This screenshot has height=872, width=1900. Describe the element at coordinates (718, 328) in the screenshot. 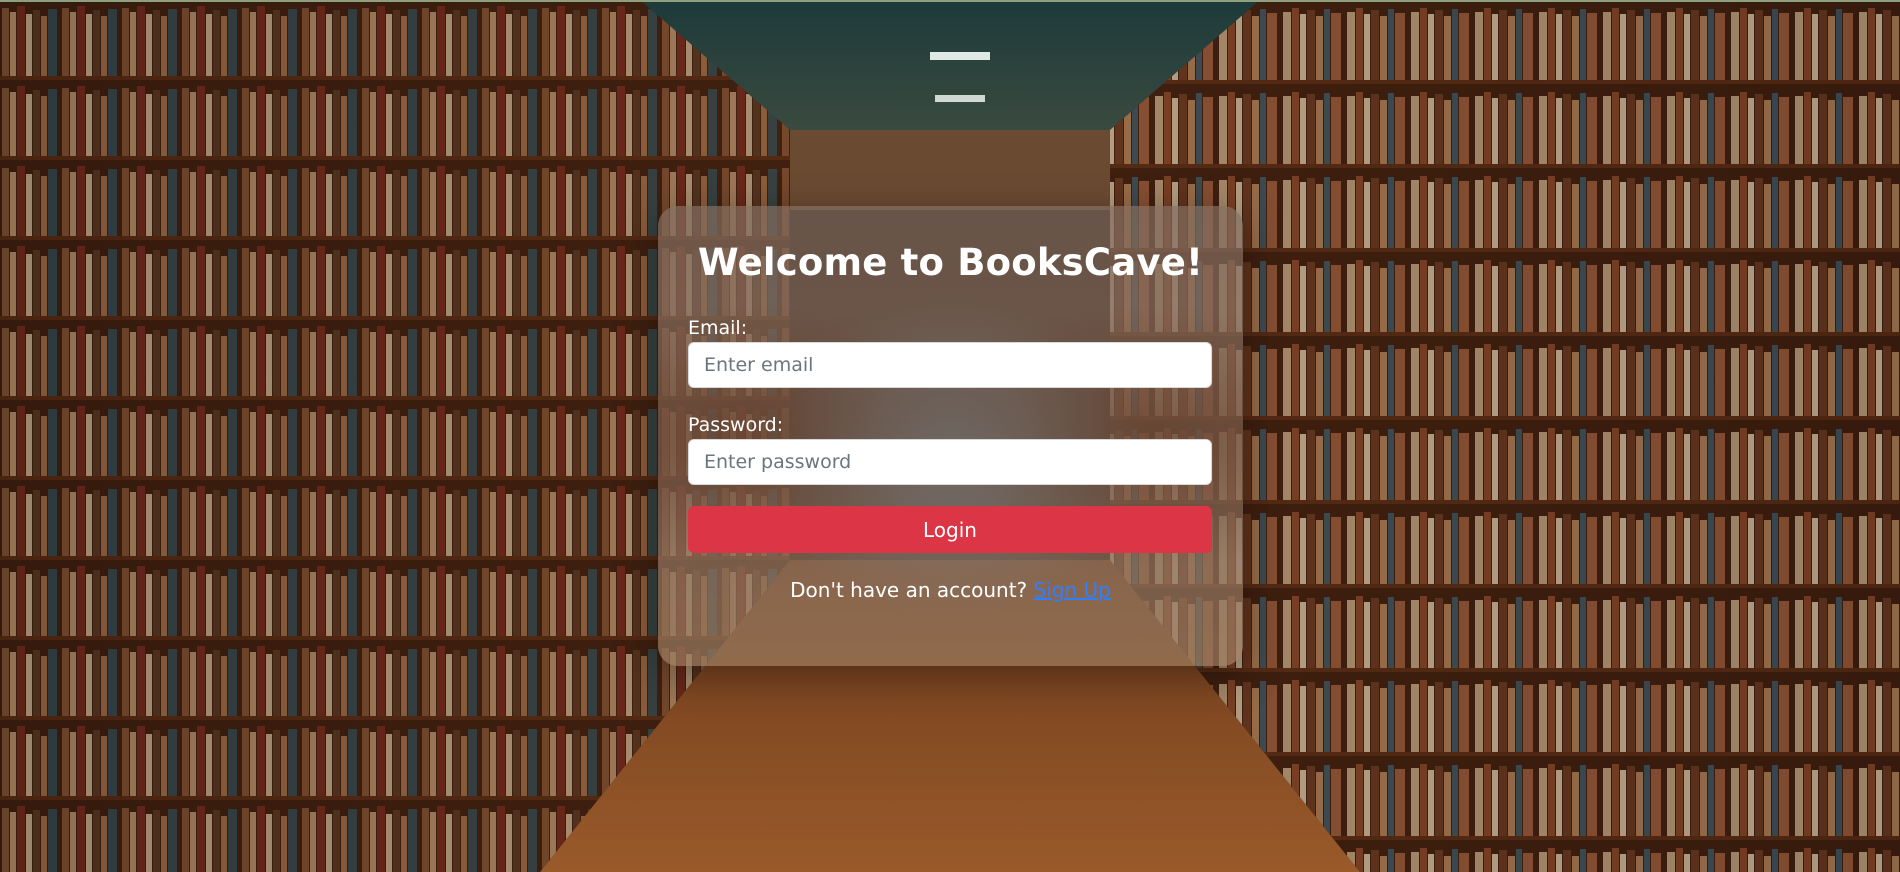

I see `email-label: Email:` at that location.